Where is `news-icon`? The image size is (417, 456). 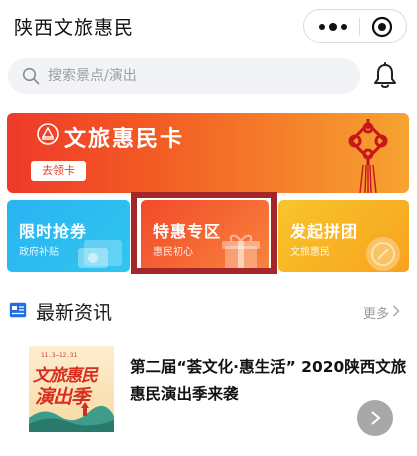 news-icon is located at coordinates (18, 310).